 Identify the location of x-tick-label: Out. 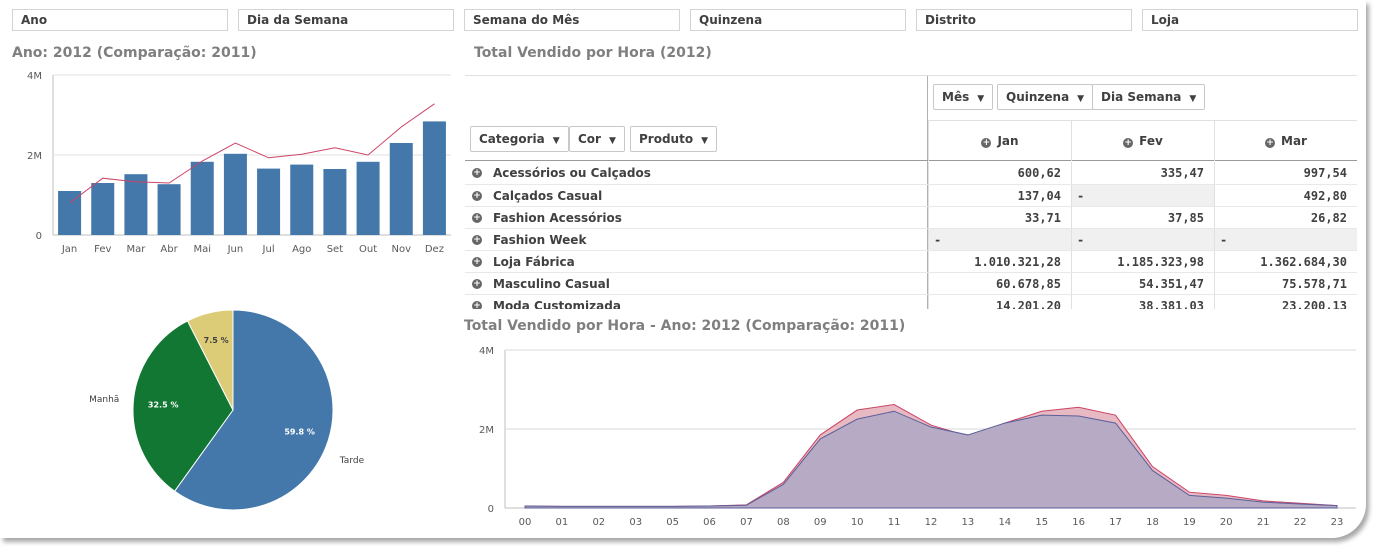
(368, 249).